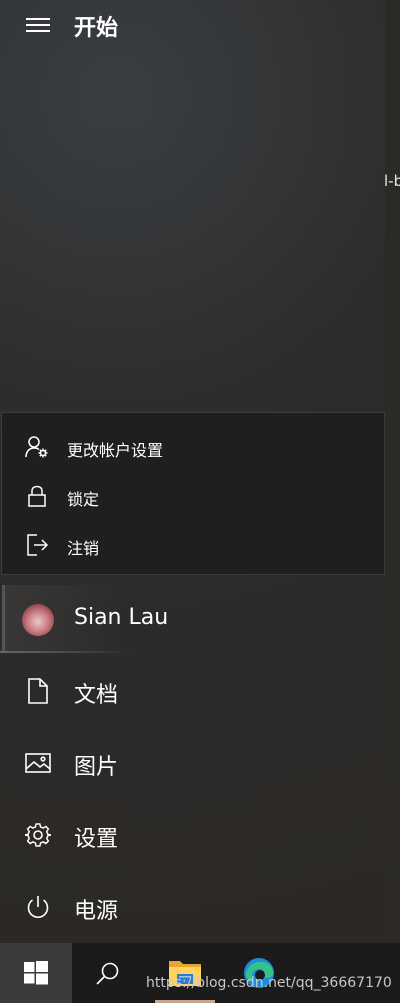 The width and height of the screenshot is (400, 1003). What do you see at coordinates (392, 181) in the screenshot?
I see `desktop-text-fragment: l-b` at bounding box center [392, 181].